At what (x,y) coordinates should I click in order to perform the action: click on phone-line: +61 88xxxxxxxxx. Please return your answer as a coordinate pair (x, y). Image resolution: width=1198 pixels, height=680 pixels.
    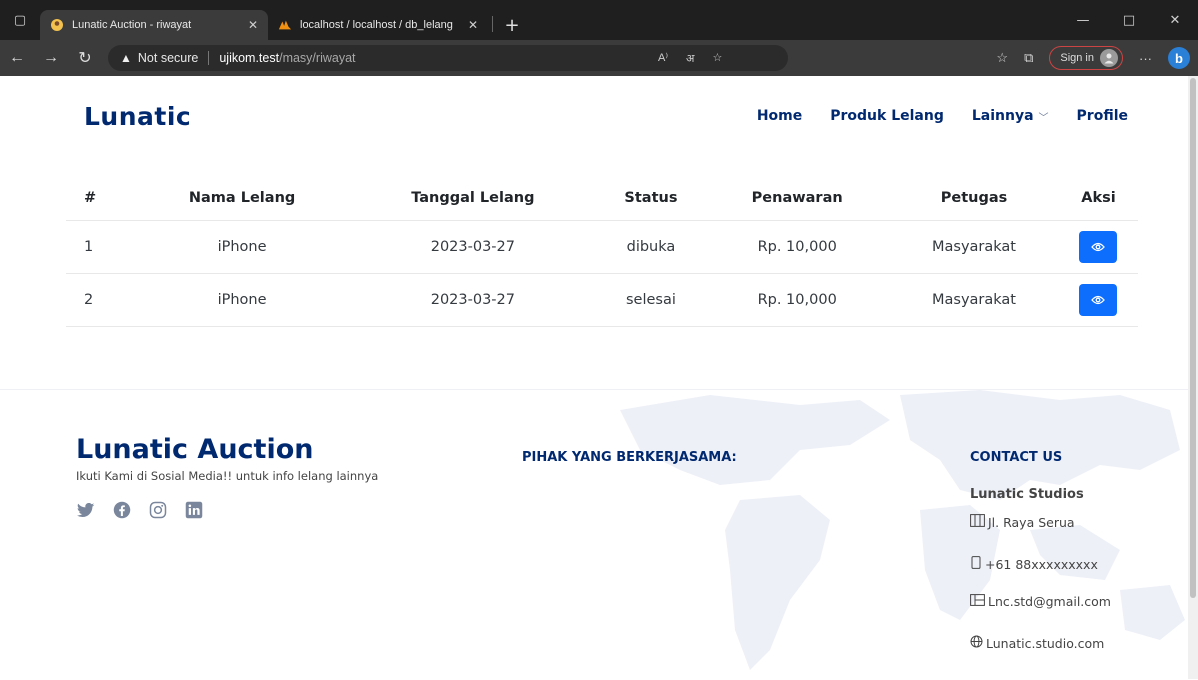
    Looking at the image, I should click on (1034, 564).